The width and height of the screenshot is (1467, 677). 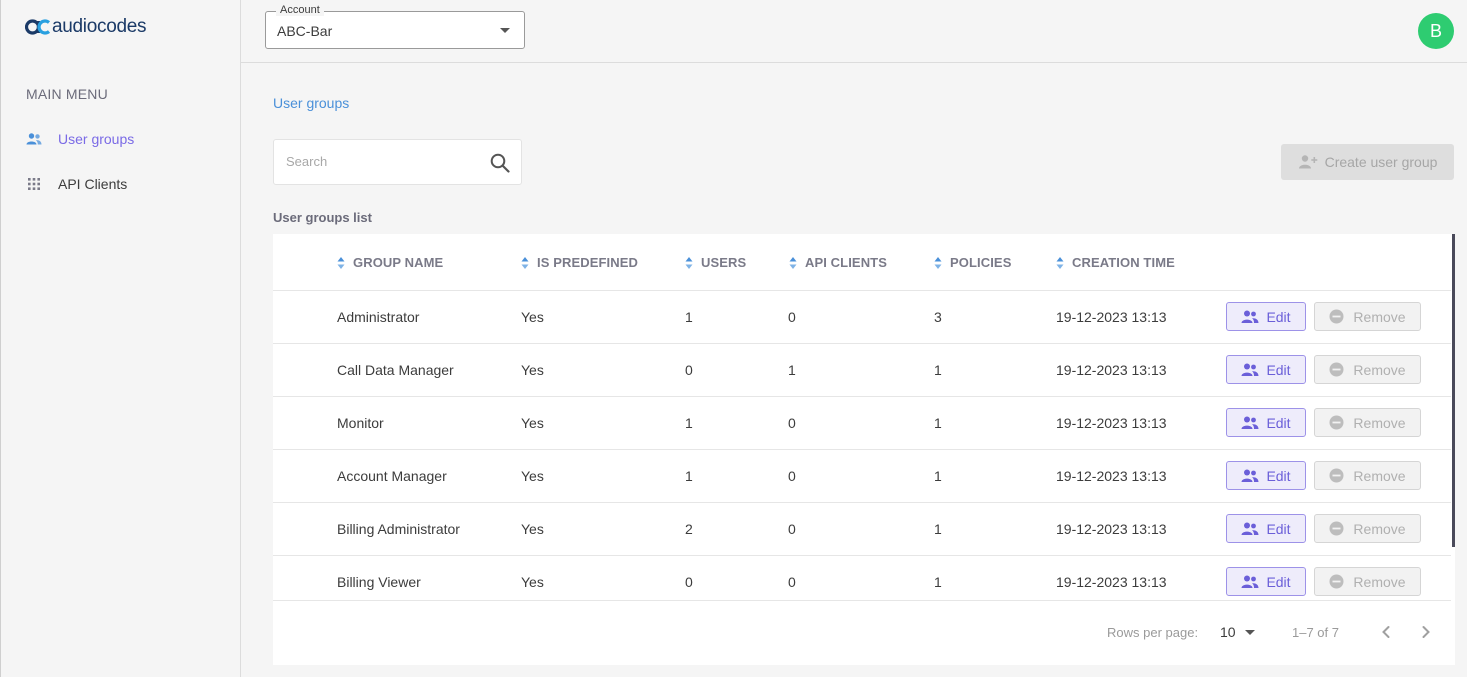 I want to click on user-avatar: B, so click(x=1436, y=31).